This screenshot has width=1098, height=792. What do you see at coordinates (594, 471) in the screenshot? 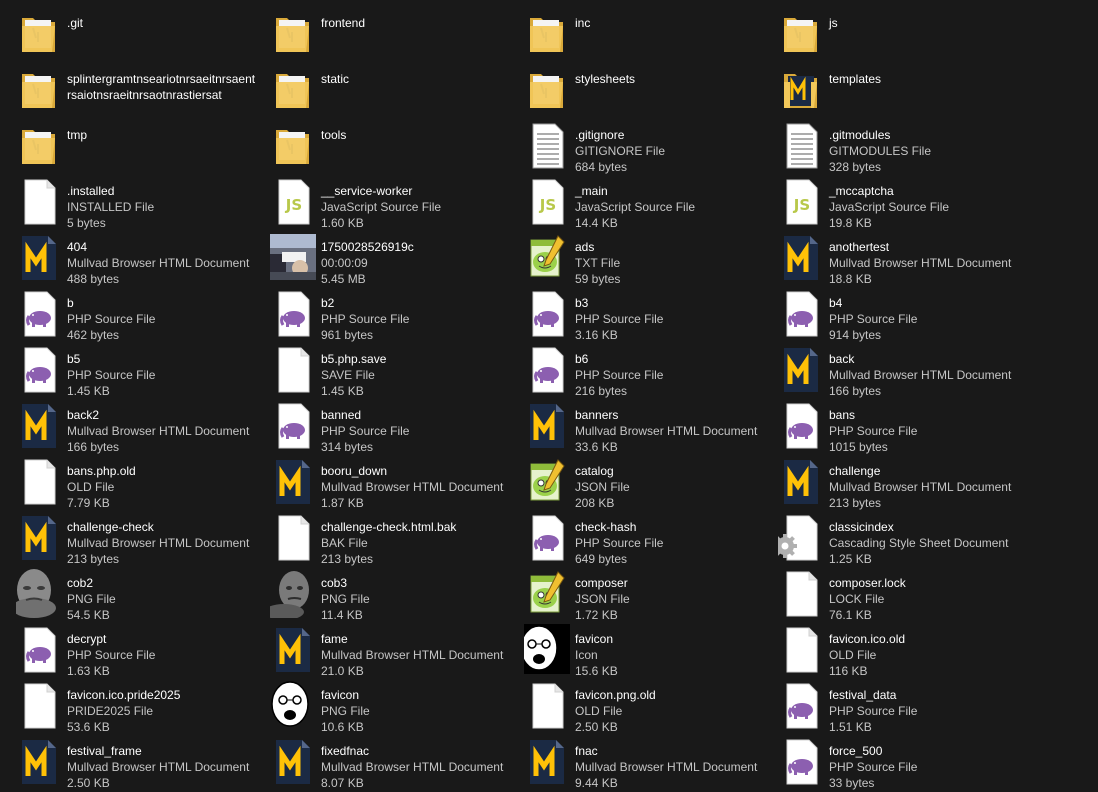
I see `file-name: catalog` at bounding box center [594, 471].